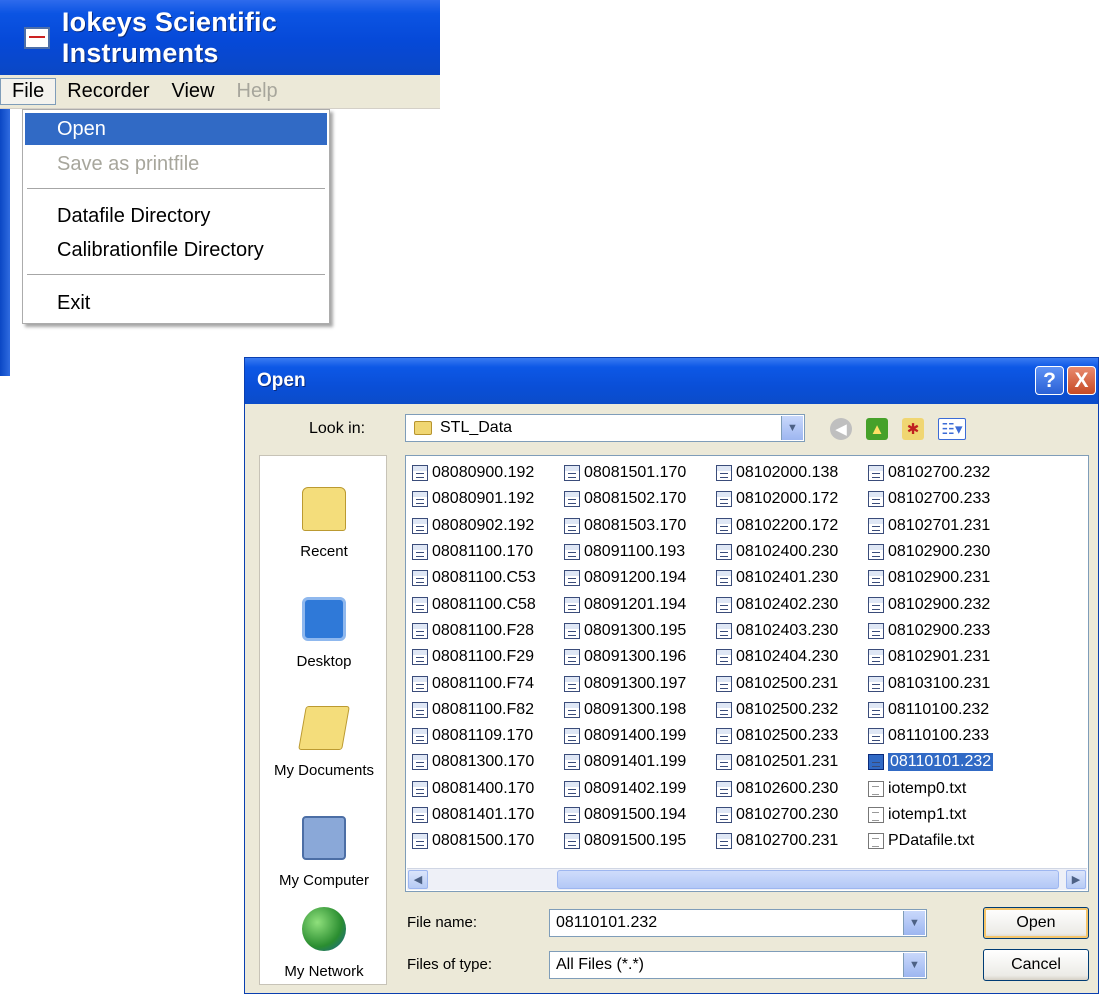 The width and height of the screenshot is (1099, 994). I want to click on scroll-left-icon: ◀, so click(418, 879).